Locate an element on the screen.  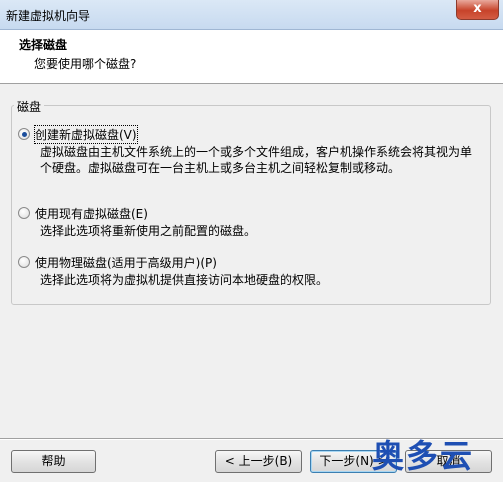
radio-create-new-disk is located at coordinates (24, 134).